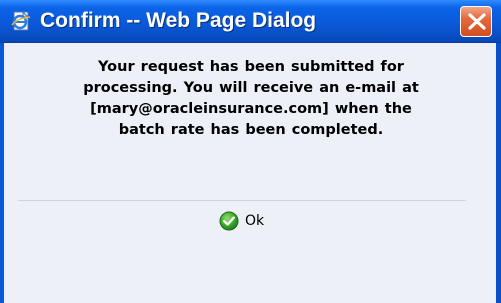  Describe the element at coordinates (21, 21) in the screenshot. I see `ie-page-icon` at that location.